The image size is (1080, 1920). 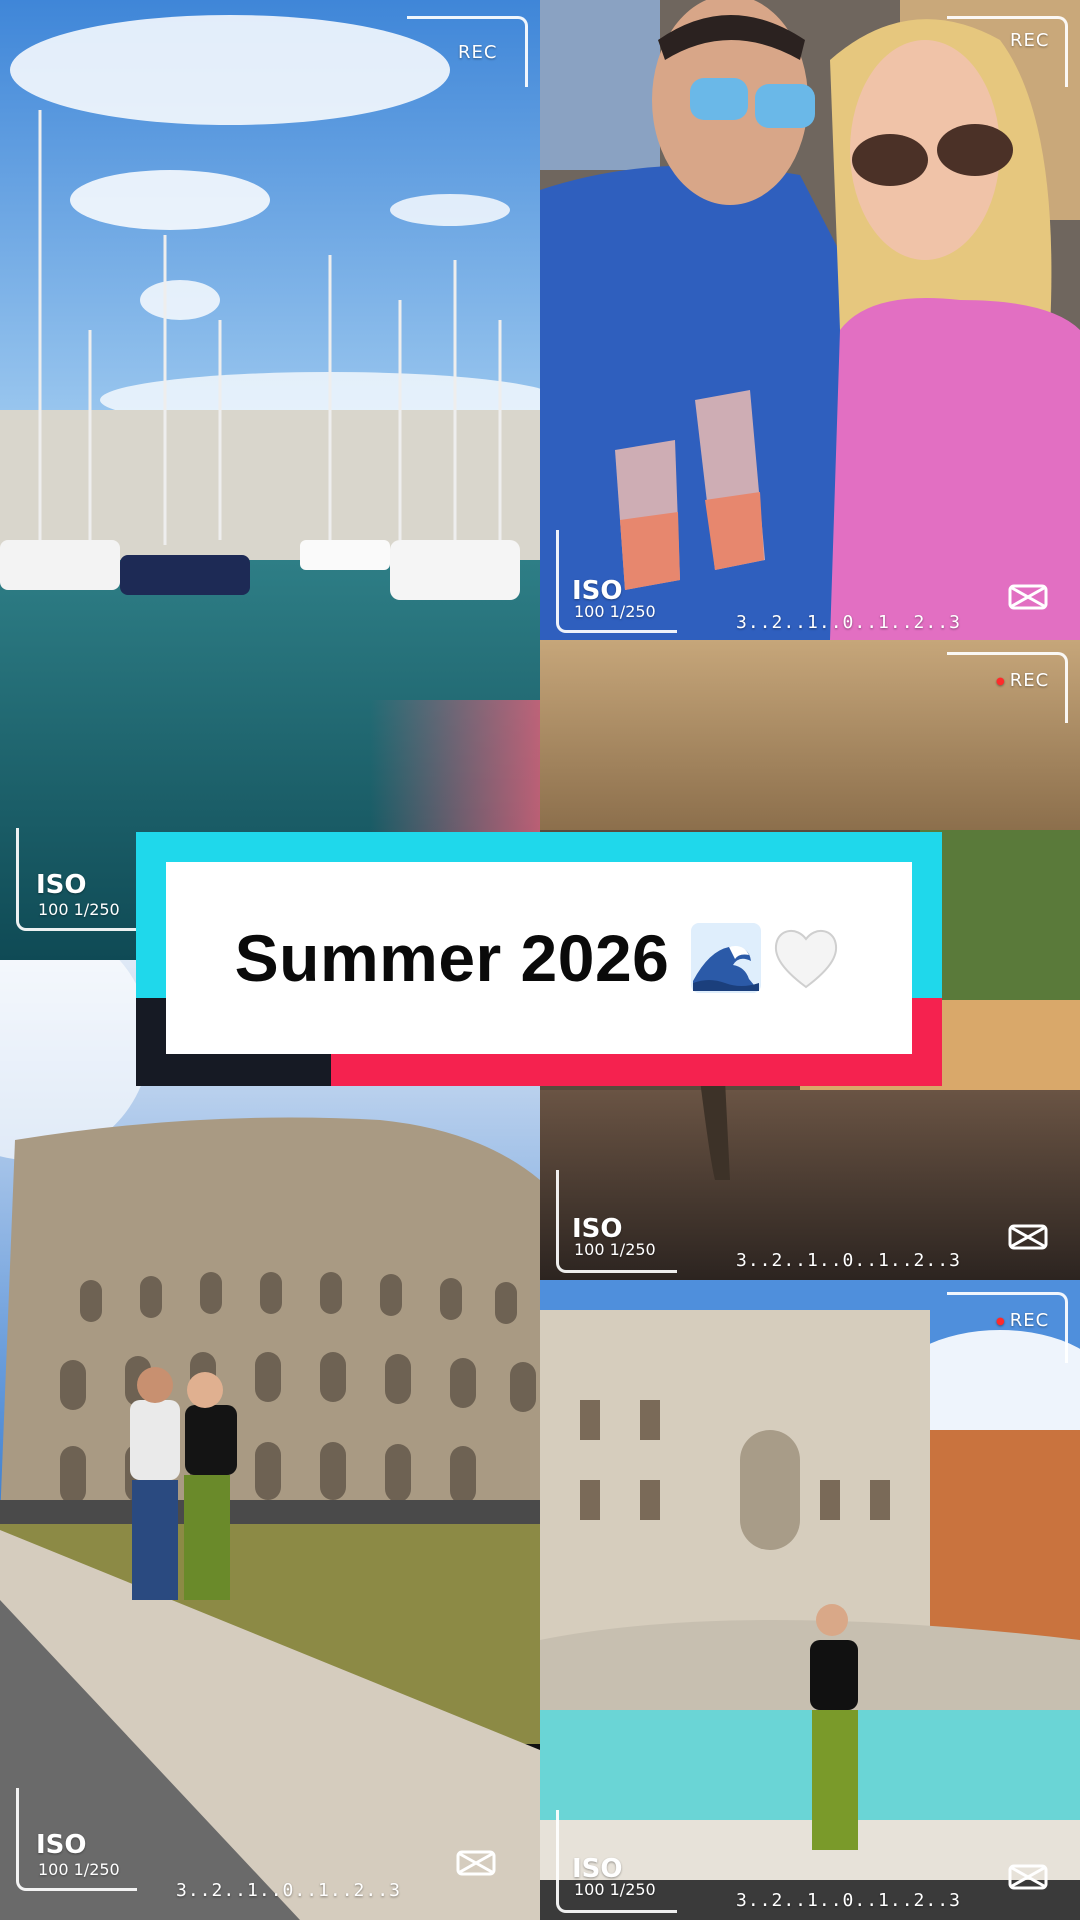 I want to click on rec-frame, so click(x=1007, y=51).